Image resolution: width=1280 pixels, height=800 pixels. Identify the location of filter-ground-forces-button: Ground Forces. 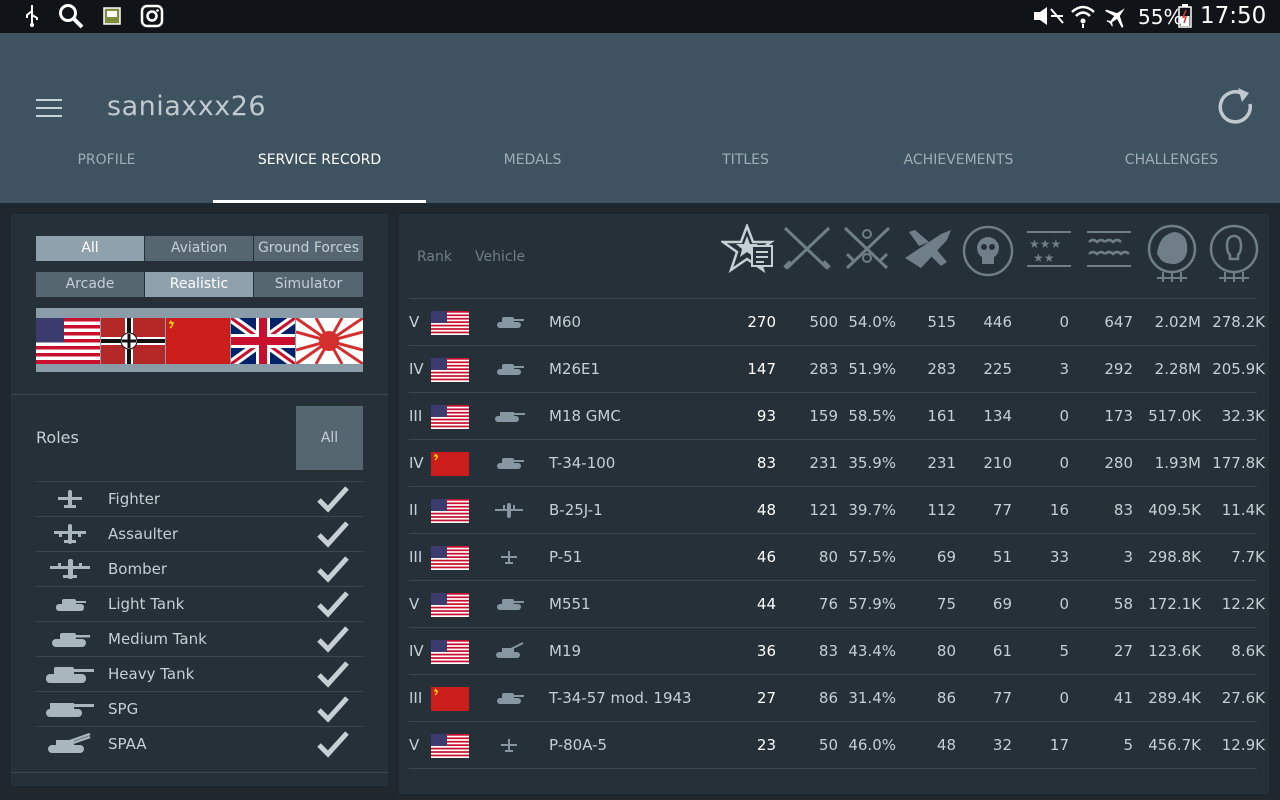
(308, 248).